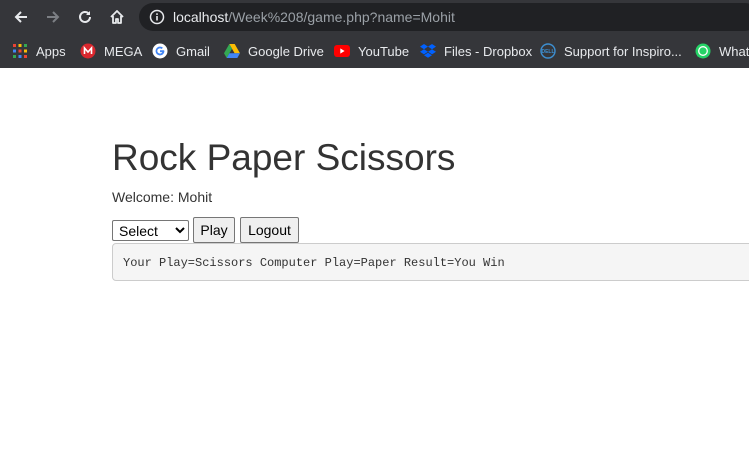 This screenshot has height=469, width=749. I want to click on url-text: localhost/Week%208/game.php?name=Mohit, so click(314, 17).